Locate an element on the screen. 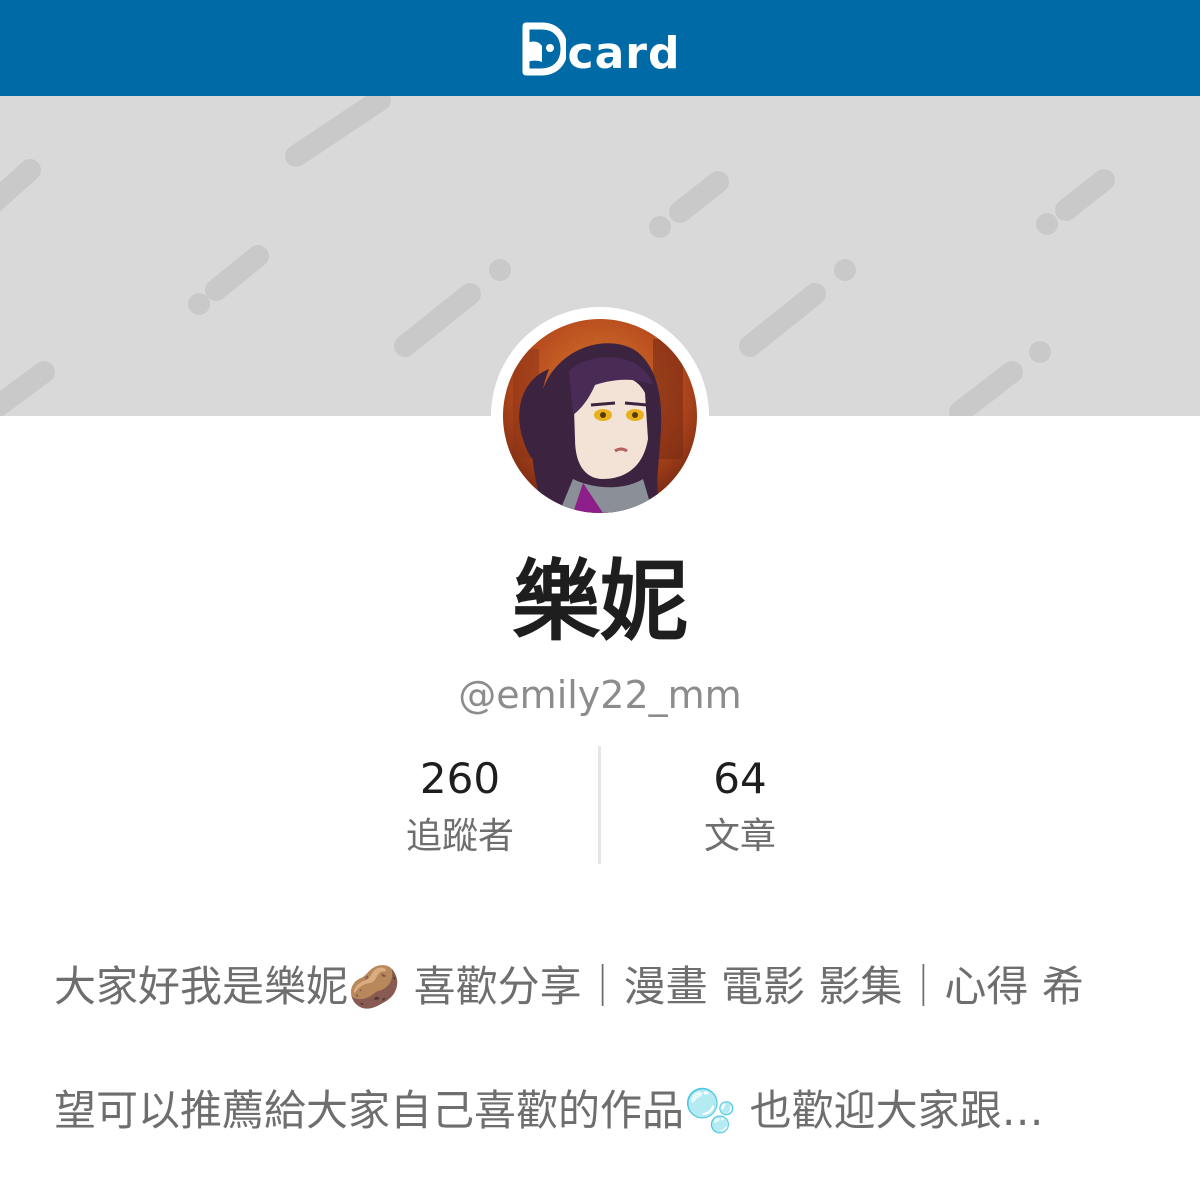 This screenshot has width=1200, height=1204. stats-divider is located at coordinates (599, 805).